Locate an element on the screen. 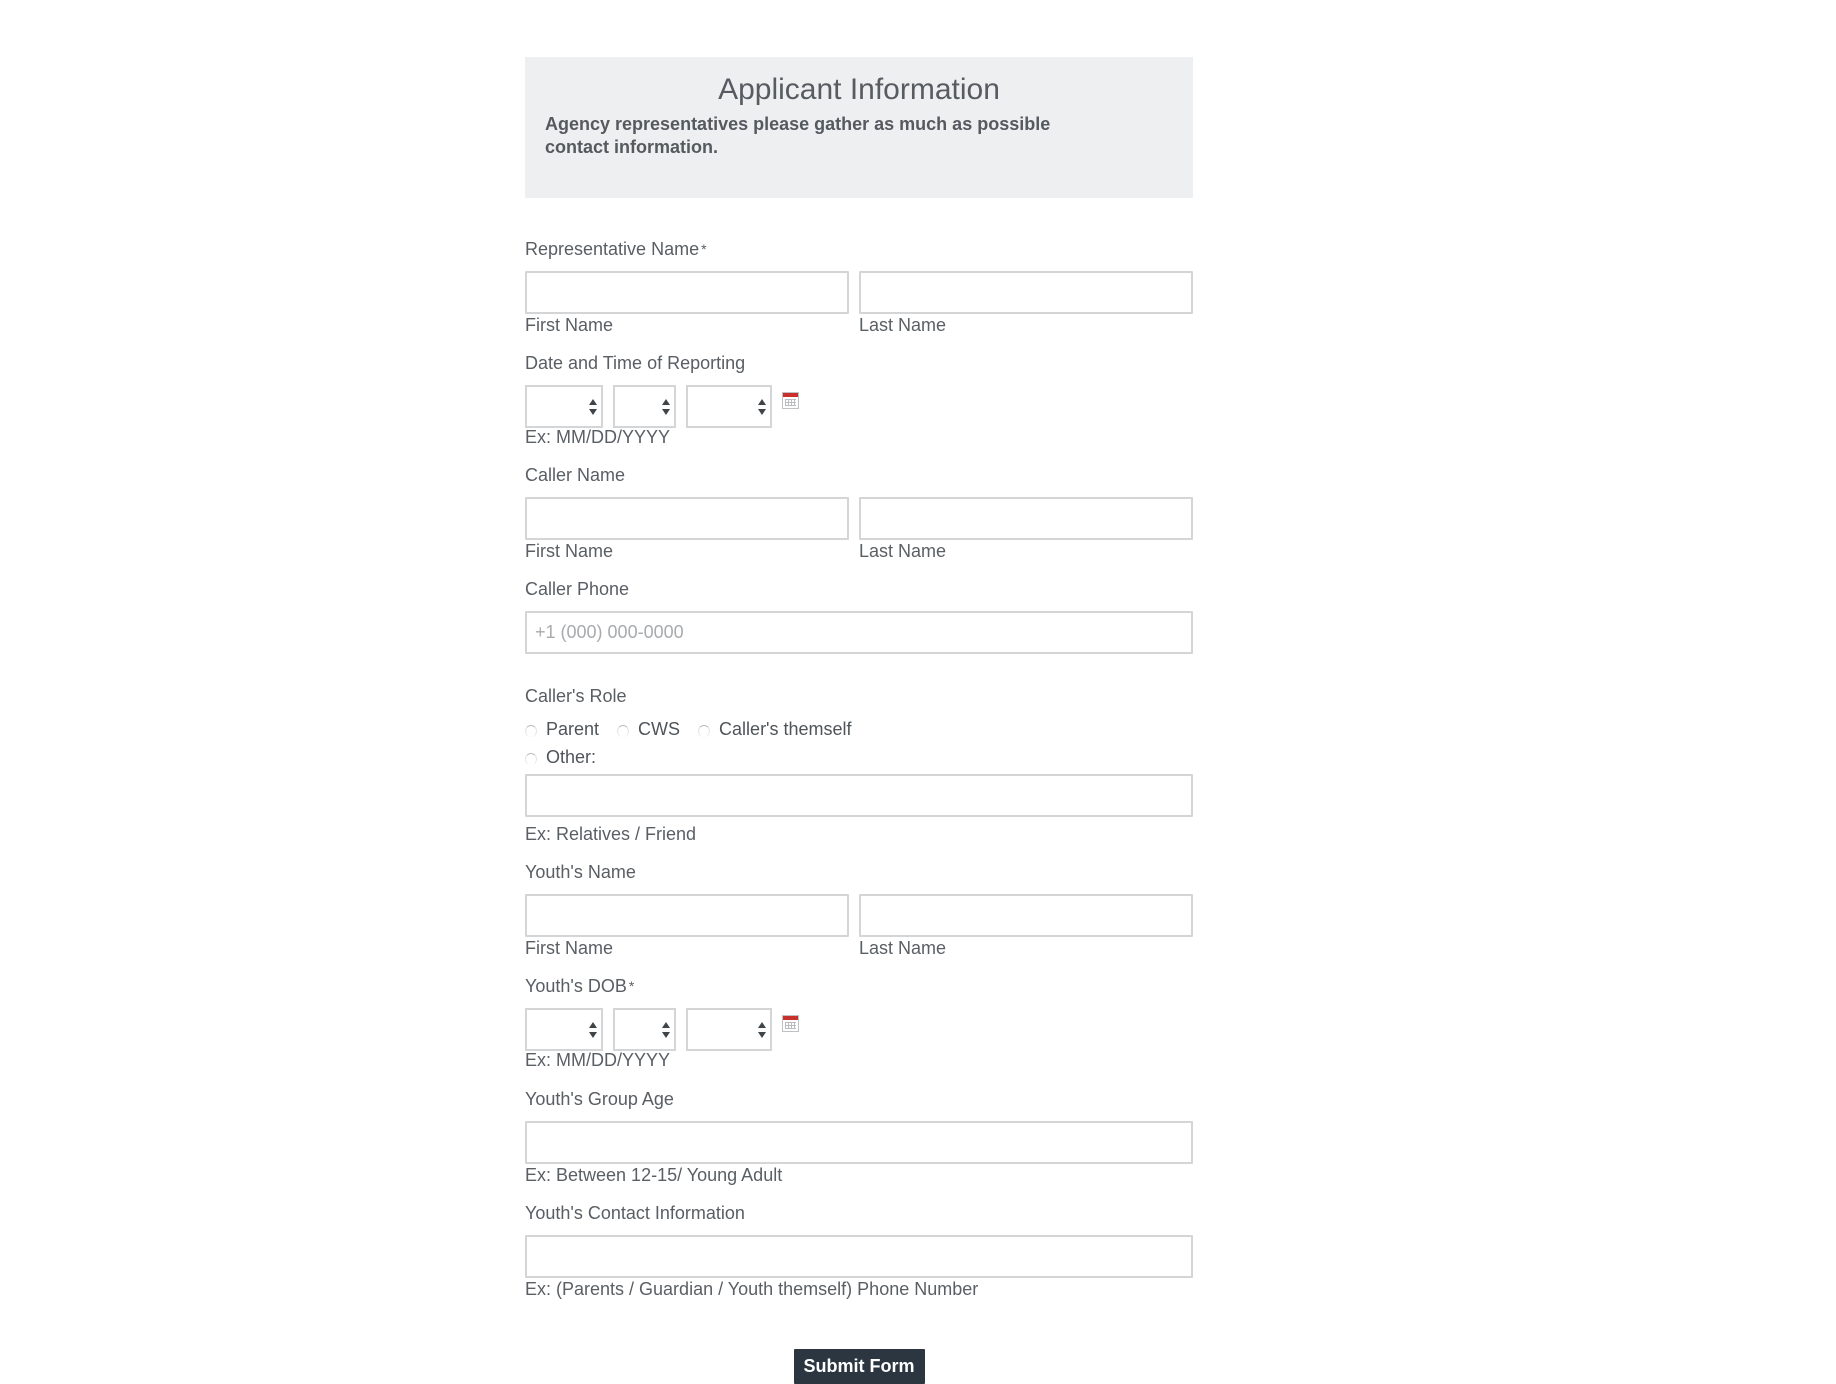 This screenshot has width=1836, height=1384. rep-first-name-sublabel: First Name is located at coordinates (569, 325).